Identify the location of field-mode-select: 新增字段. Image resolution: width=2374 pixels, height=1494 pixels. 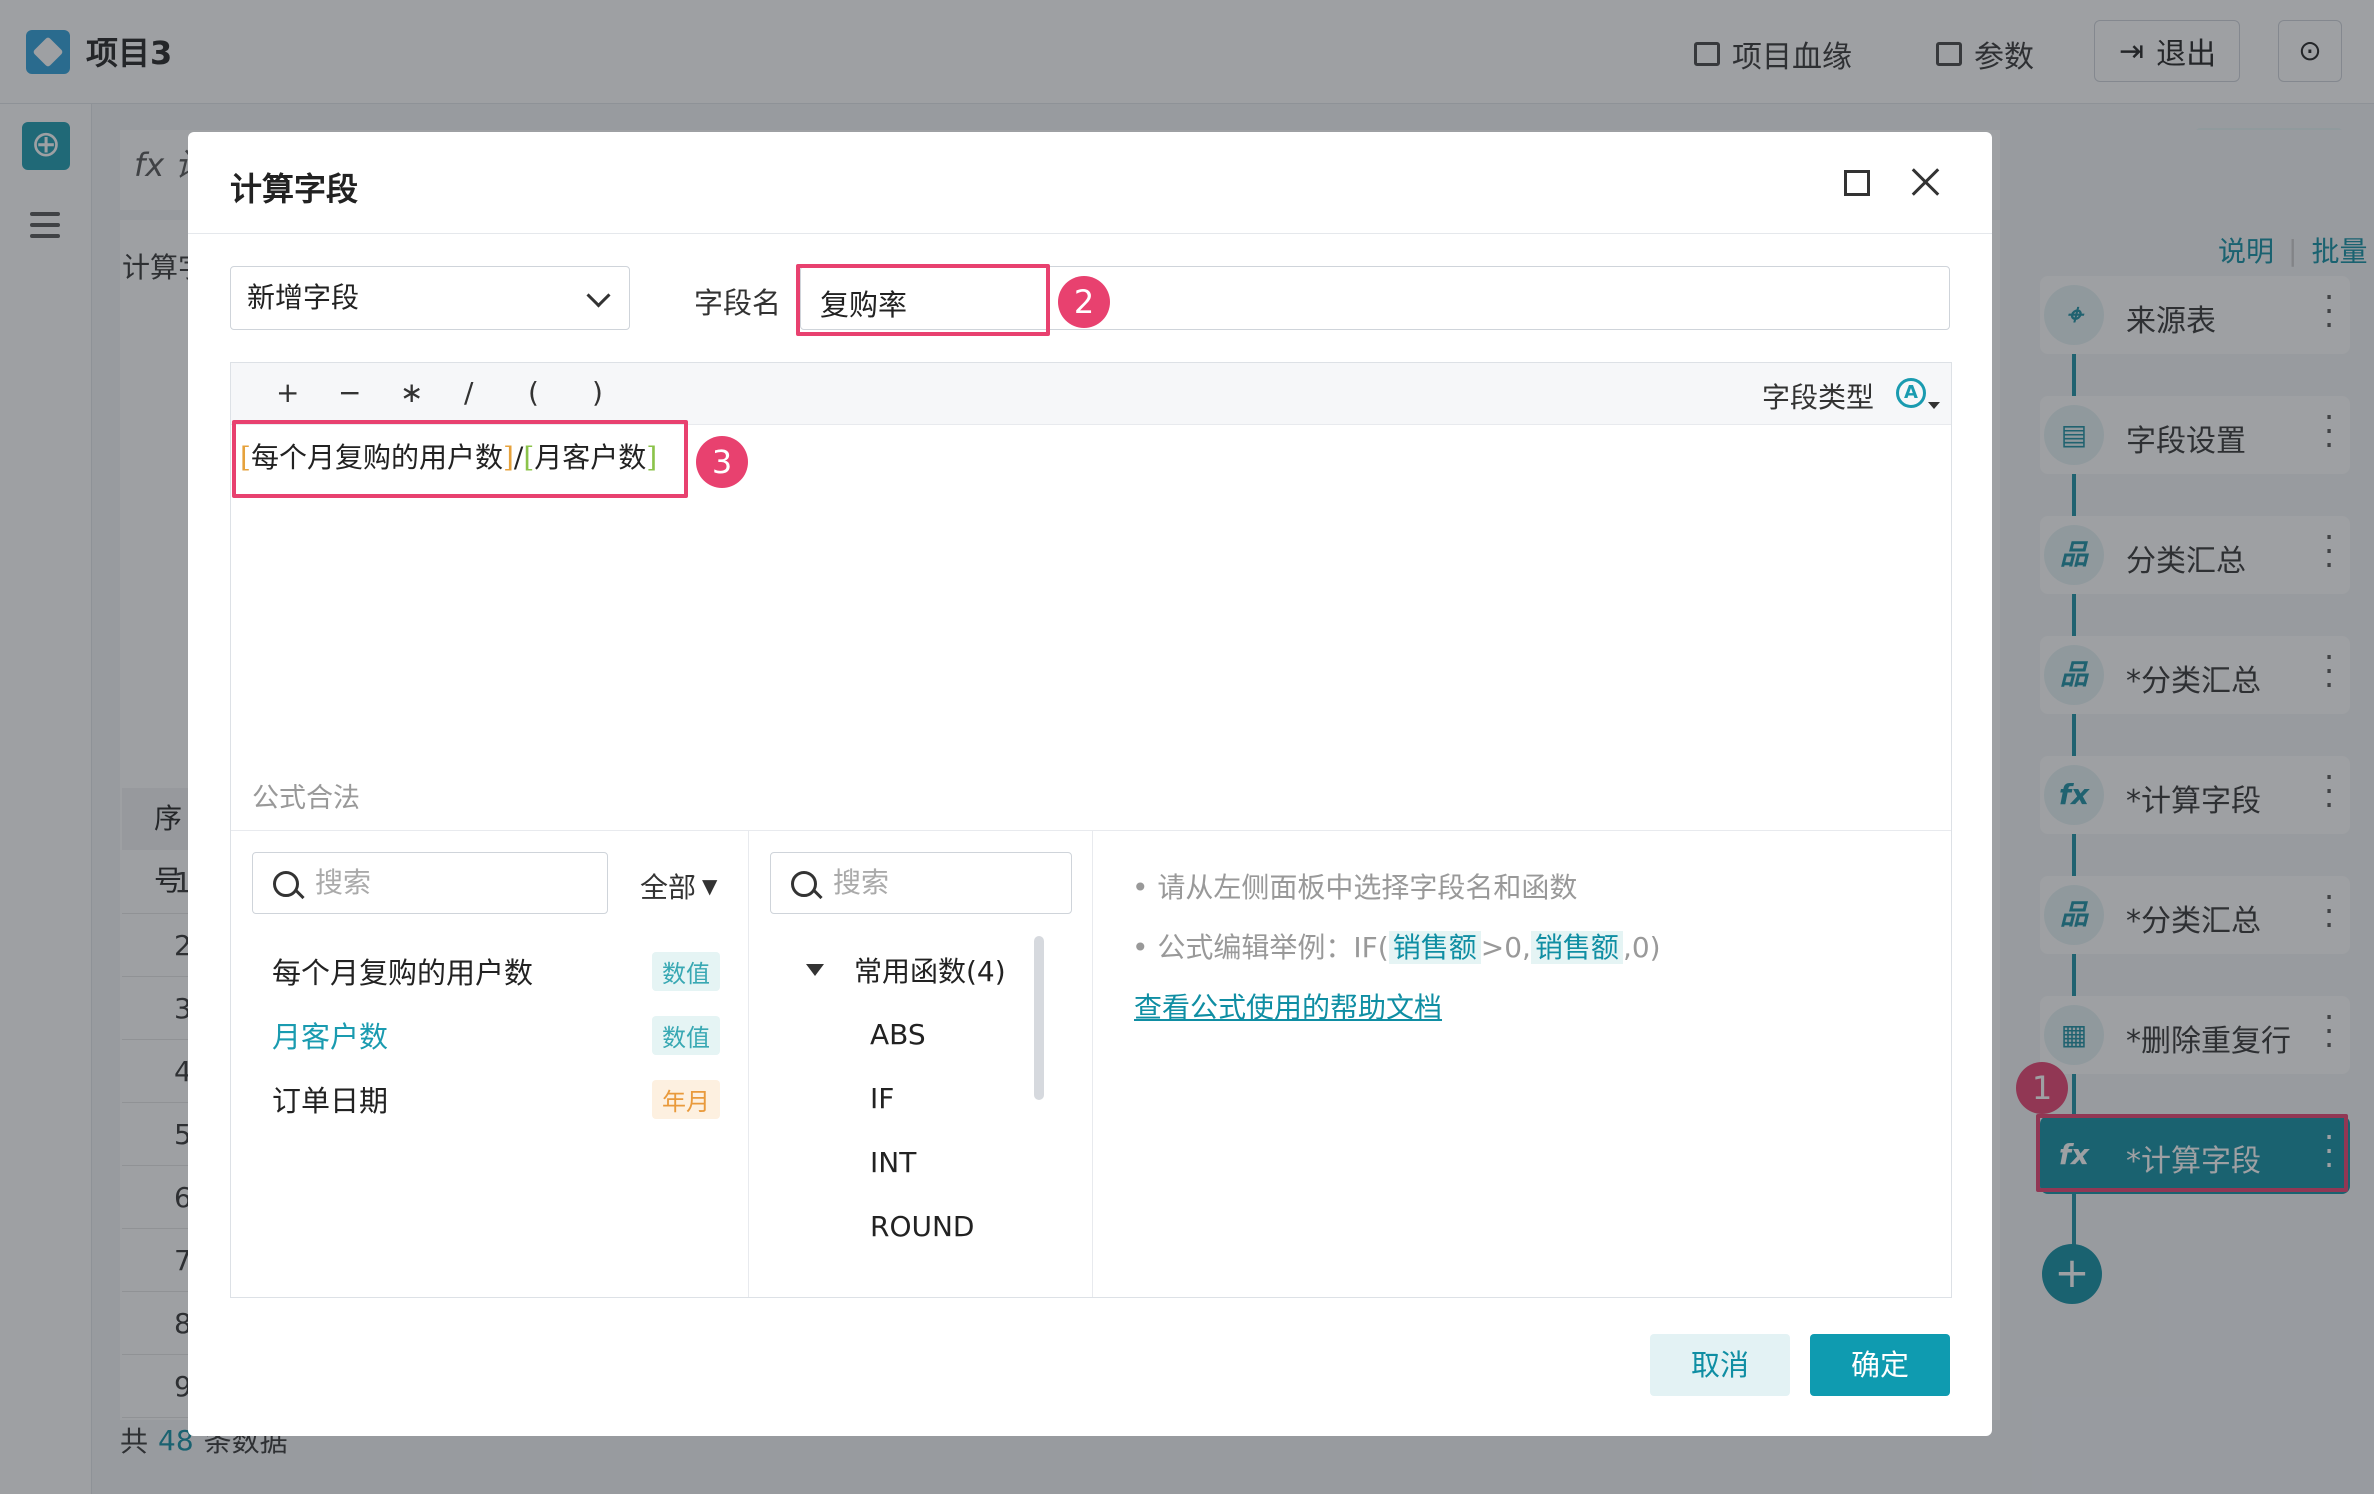
(430, 298).